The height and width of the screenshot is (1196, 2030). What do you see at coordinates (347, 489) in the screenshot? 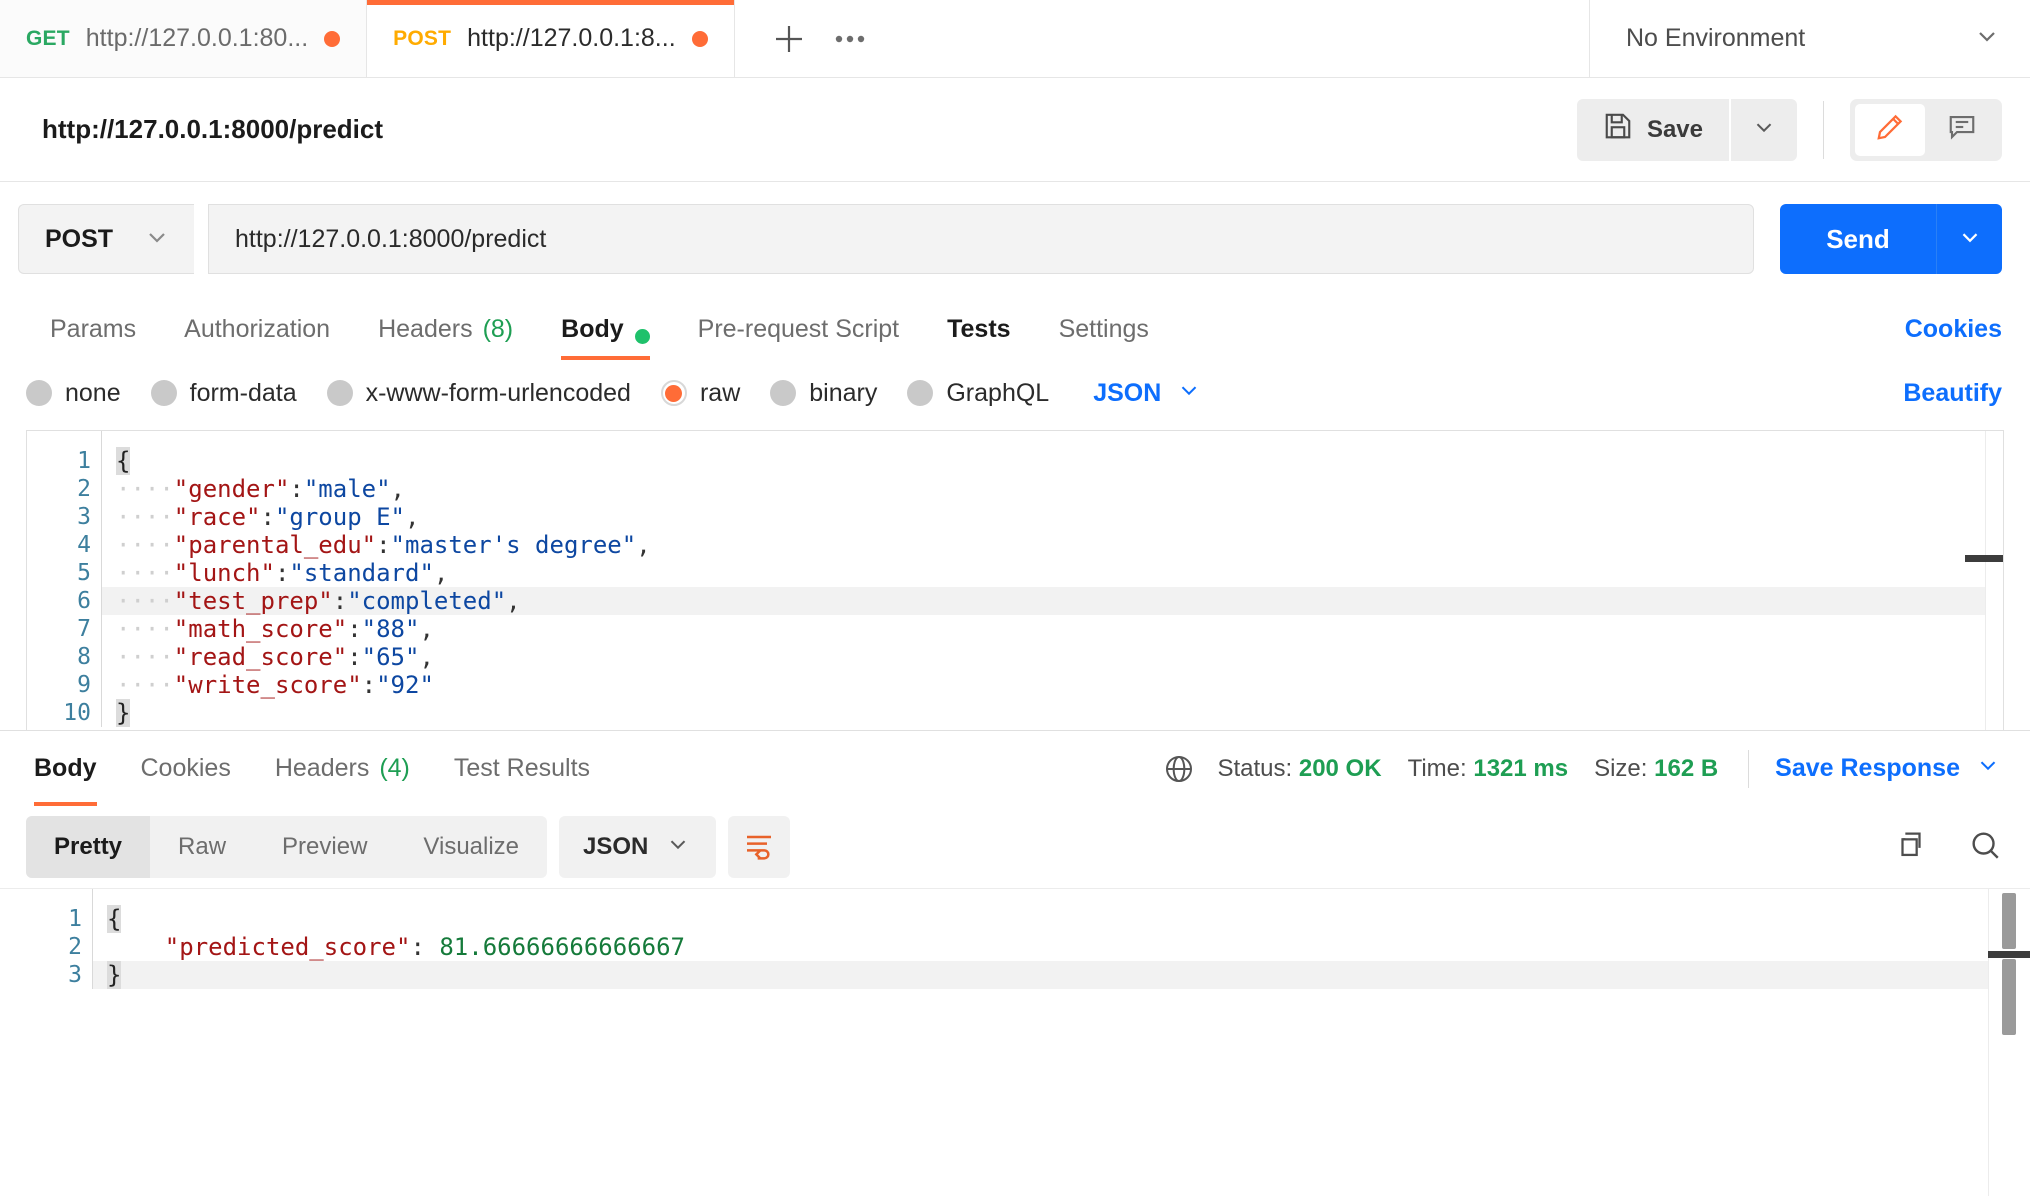
I see `code-value: "male"` at bounding box center [347, 489].